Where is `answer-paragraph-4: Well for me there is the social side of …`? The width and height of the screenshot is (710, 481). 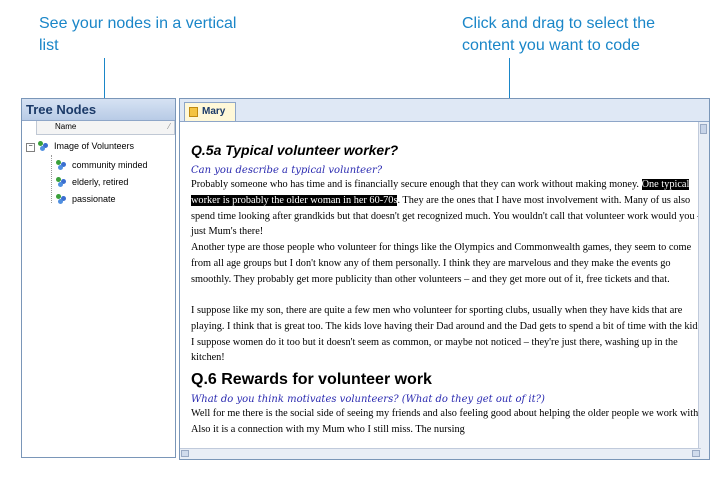
answer-paragraph-4: Well for me there is the social side of … is located at coordinates (446, 422).